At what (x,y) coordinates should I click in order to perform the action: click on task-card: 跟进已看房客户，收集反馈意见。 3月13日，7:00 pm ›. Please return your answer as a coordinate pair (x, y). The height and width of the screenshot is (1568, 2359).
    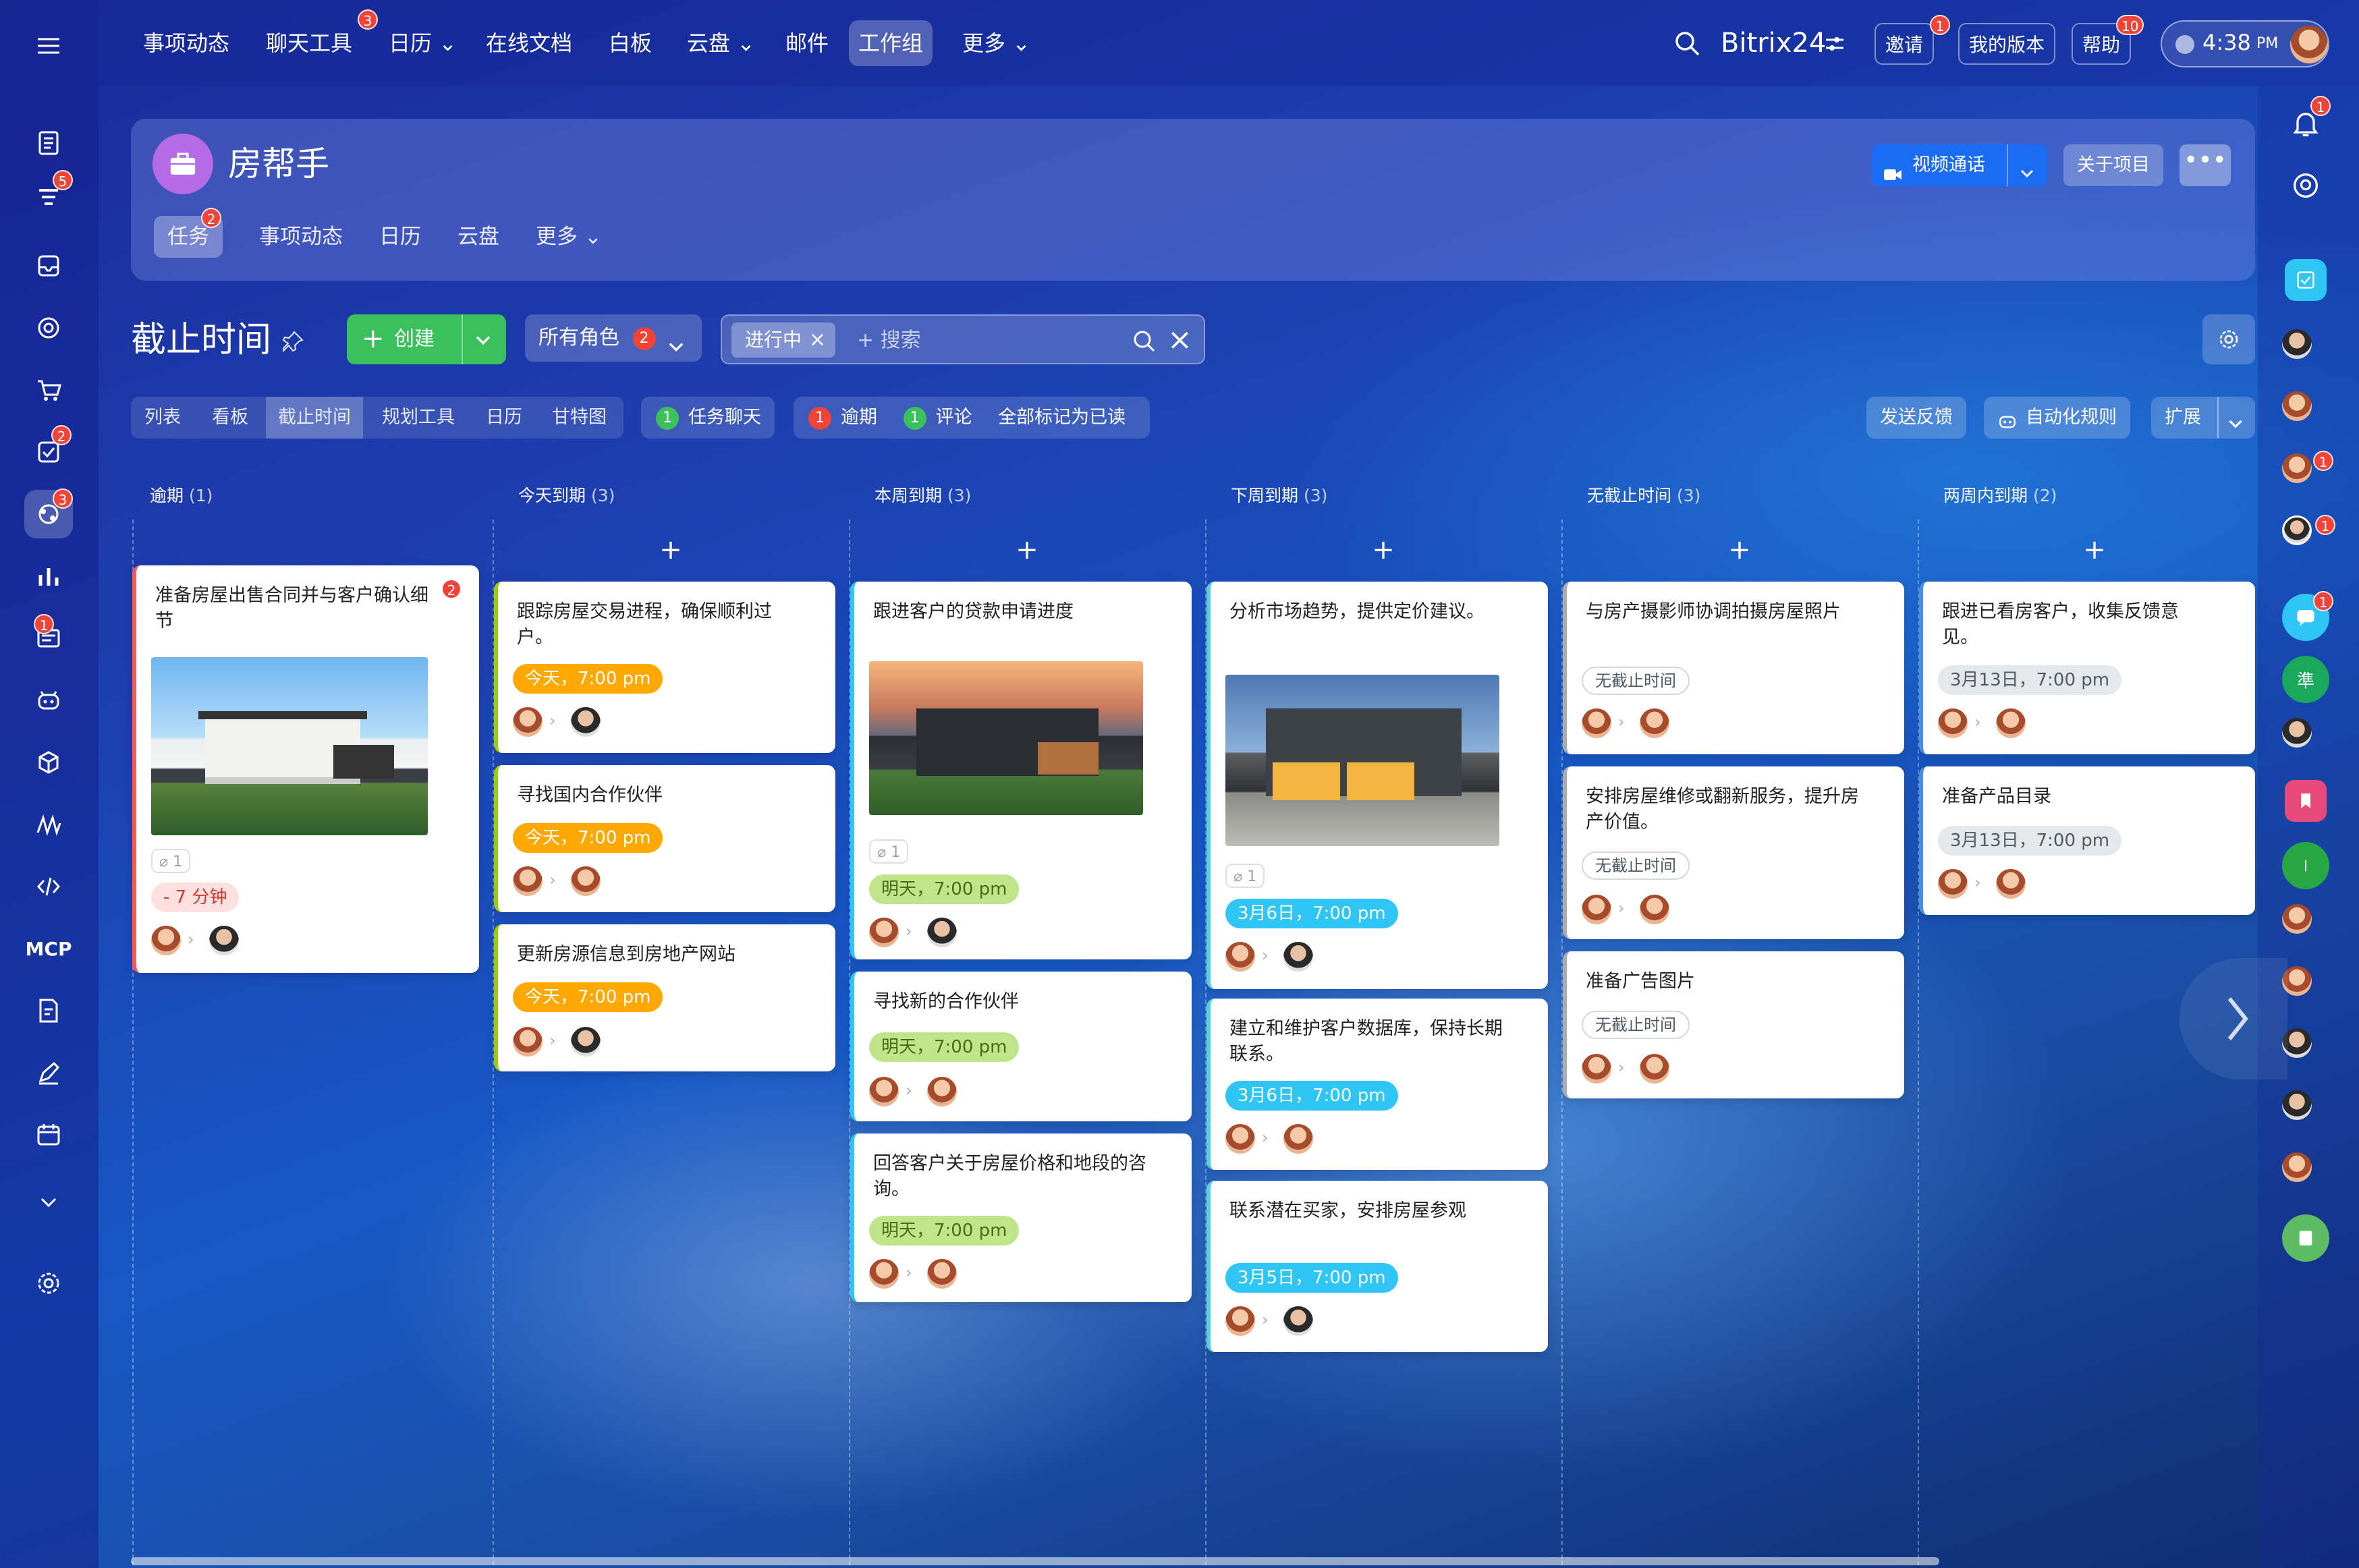
    Looking at the image, I should click on (2087, 668).